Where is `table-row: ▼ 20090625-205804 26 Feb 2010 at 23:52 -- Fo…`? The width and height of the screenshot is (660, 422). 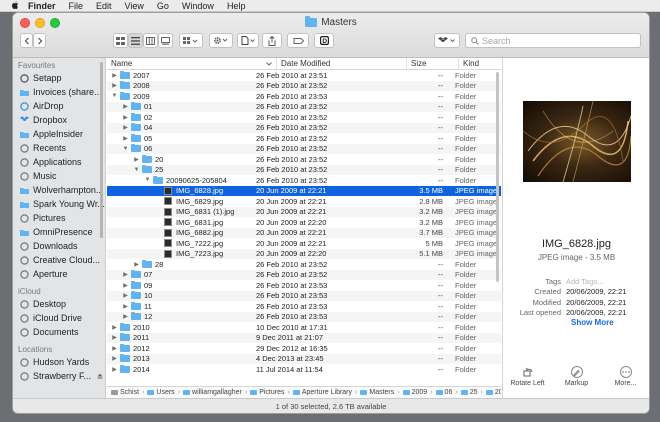
table-row: ▼ 20090625-205804 26 Feb 2010 at 23:52 -- Fo… is located at coordinates (304, 180).